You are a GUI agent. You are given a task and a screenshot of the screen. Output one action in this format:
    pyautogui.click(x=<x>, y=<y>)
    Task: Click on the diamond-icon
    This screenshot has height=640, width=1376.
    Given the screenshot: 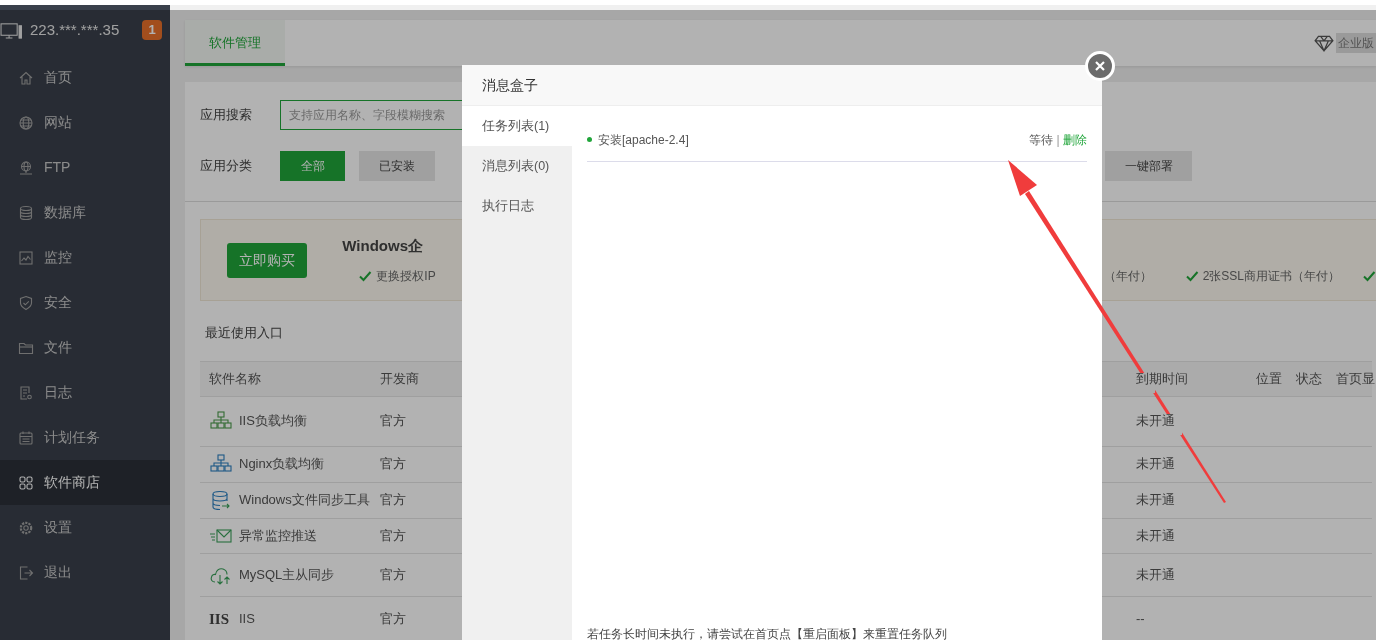 What is the action you would take?
    pyautogui.click(x=1324, y=43)
    